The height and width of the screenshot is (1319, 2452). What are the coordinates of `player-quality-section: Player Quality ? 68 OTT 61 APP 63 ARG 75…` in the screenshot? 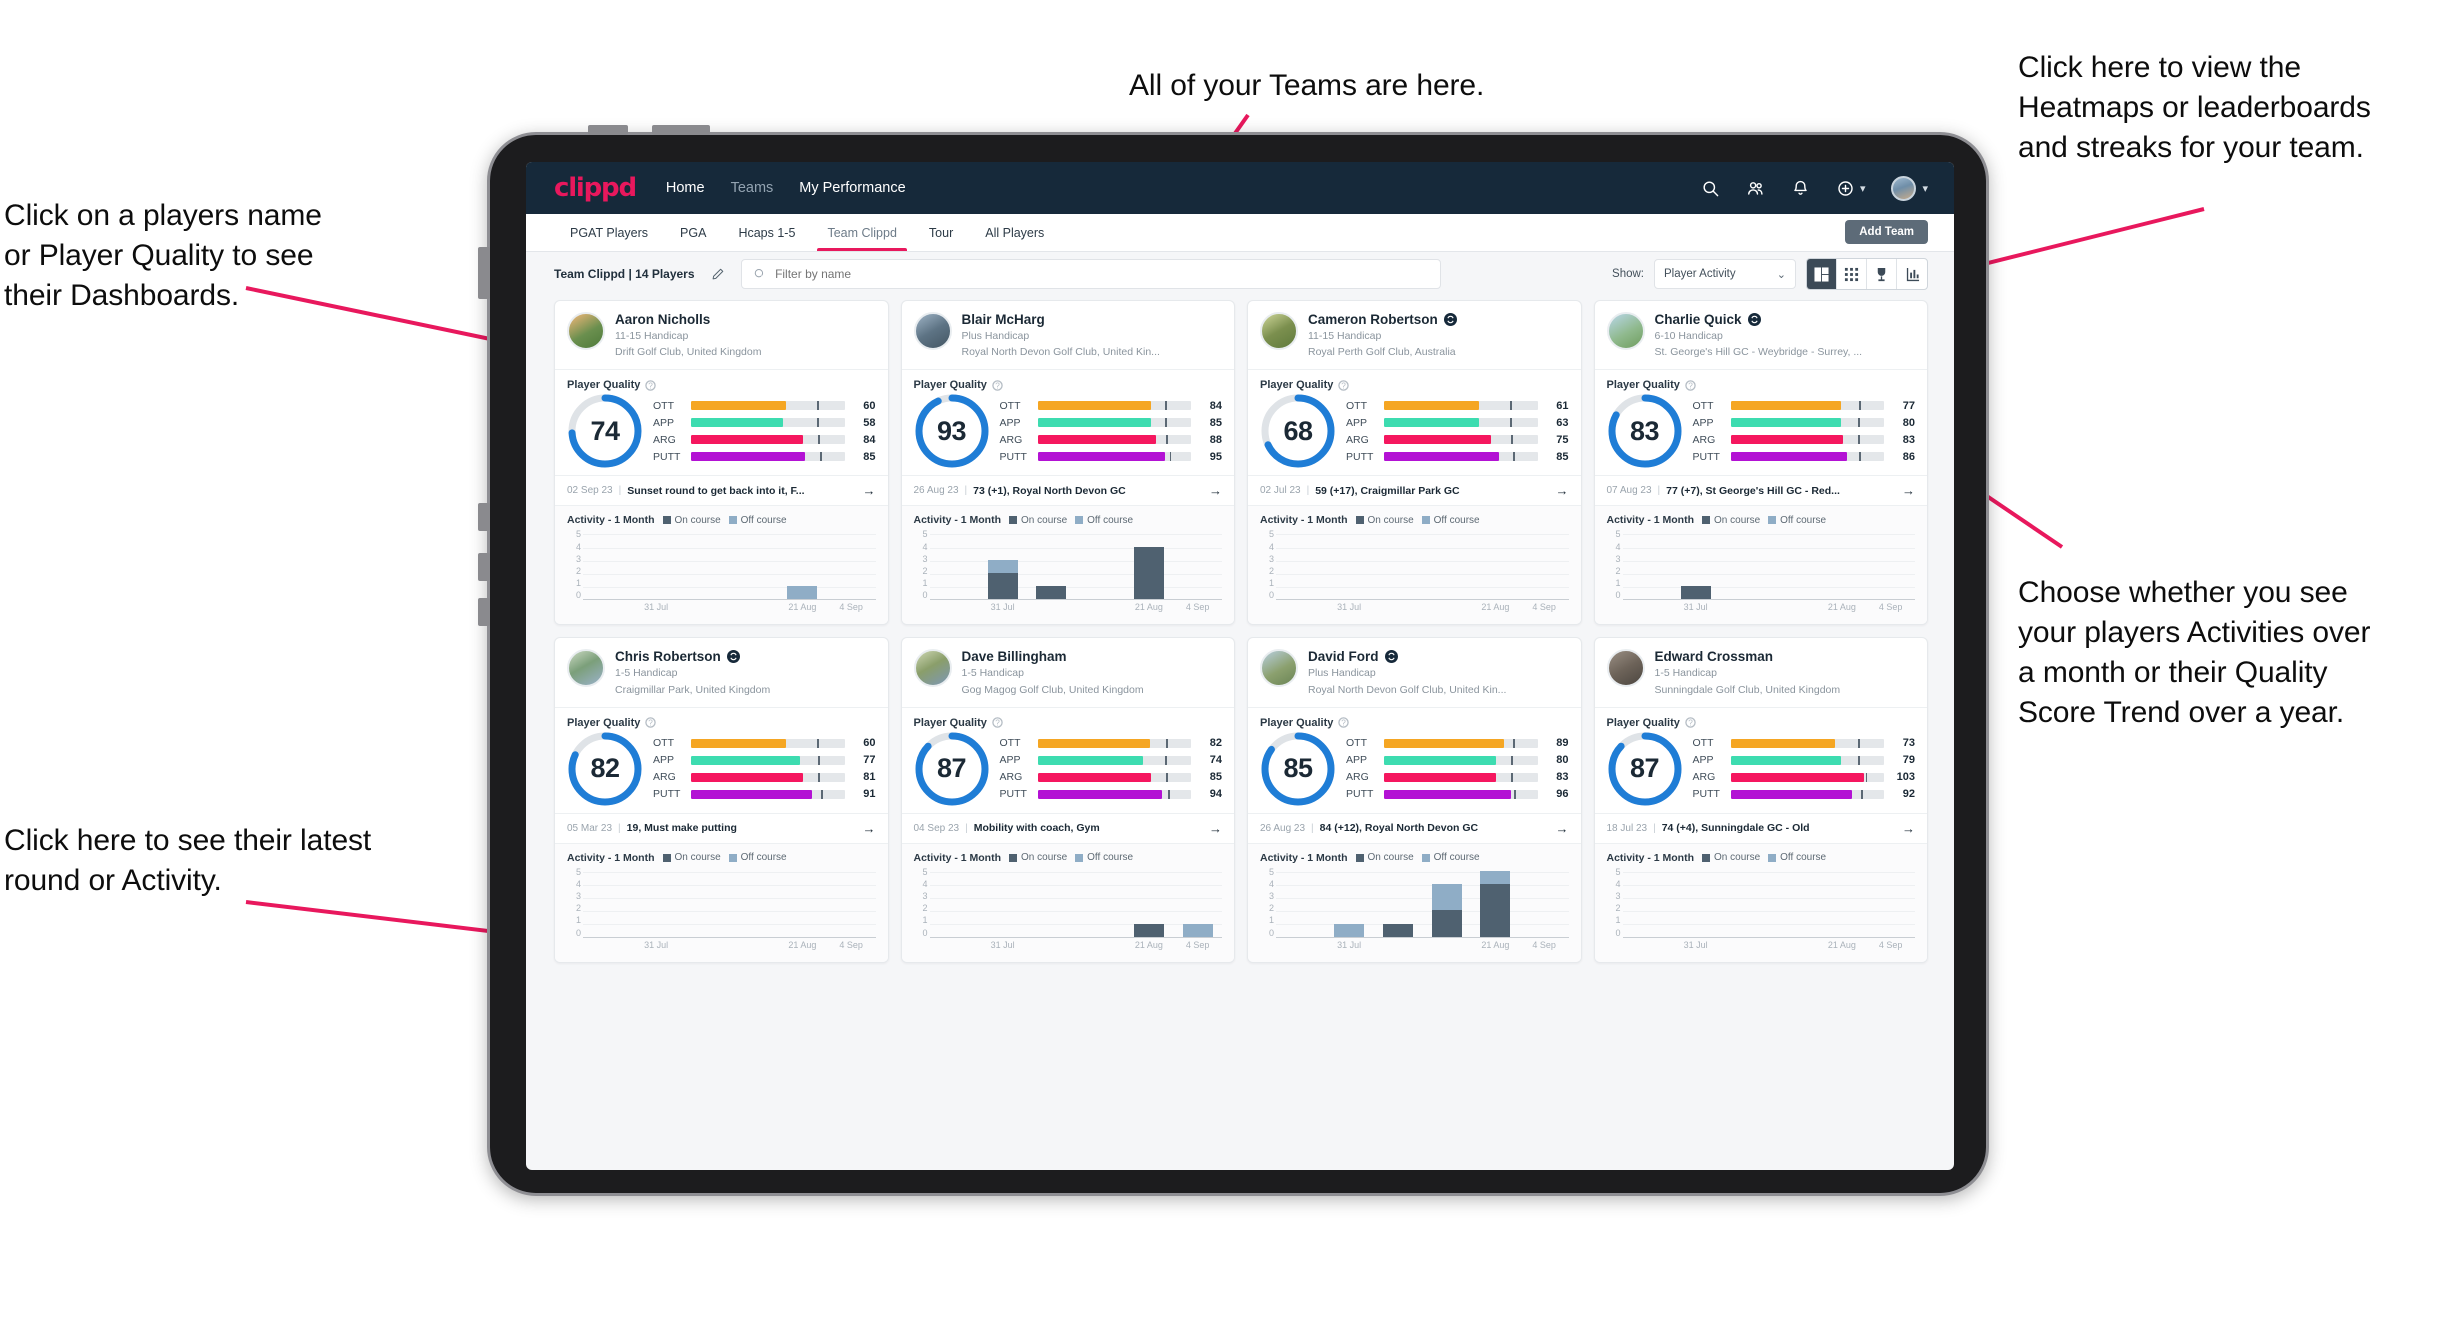 It's located at (1414, 422).